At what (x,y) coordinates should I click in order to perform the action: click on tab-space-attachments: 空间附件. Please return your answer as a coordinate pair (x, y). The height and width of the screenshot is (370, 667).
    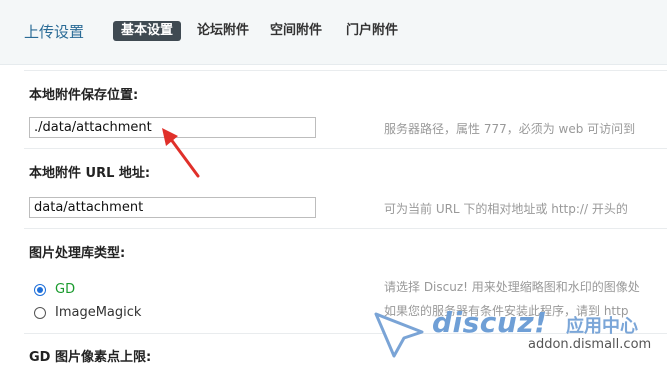
    Looking at the image, I should click on (296, 31).